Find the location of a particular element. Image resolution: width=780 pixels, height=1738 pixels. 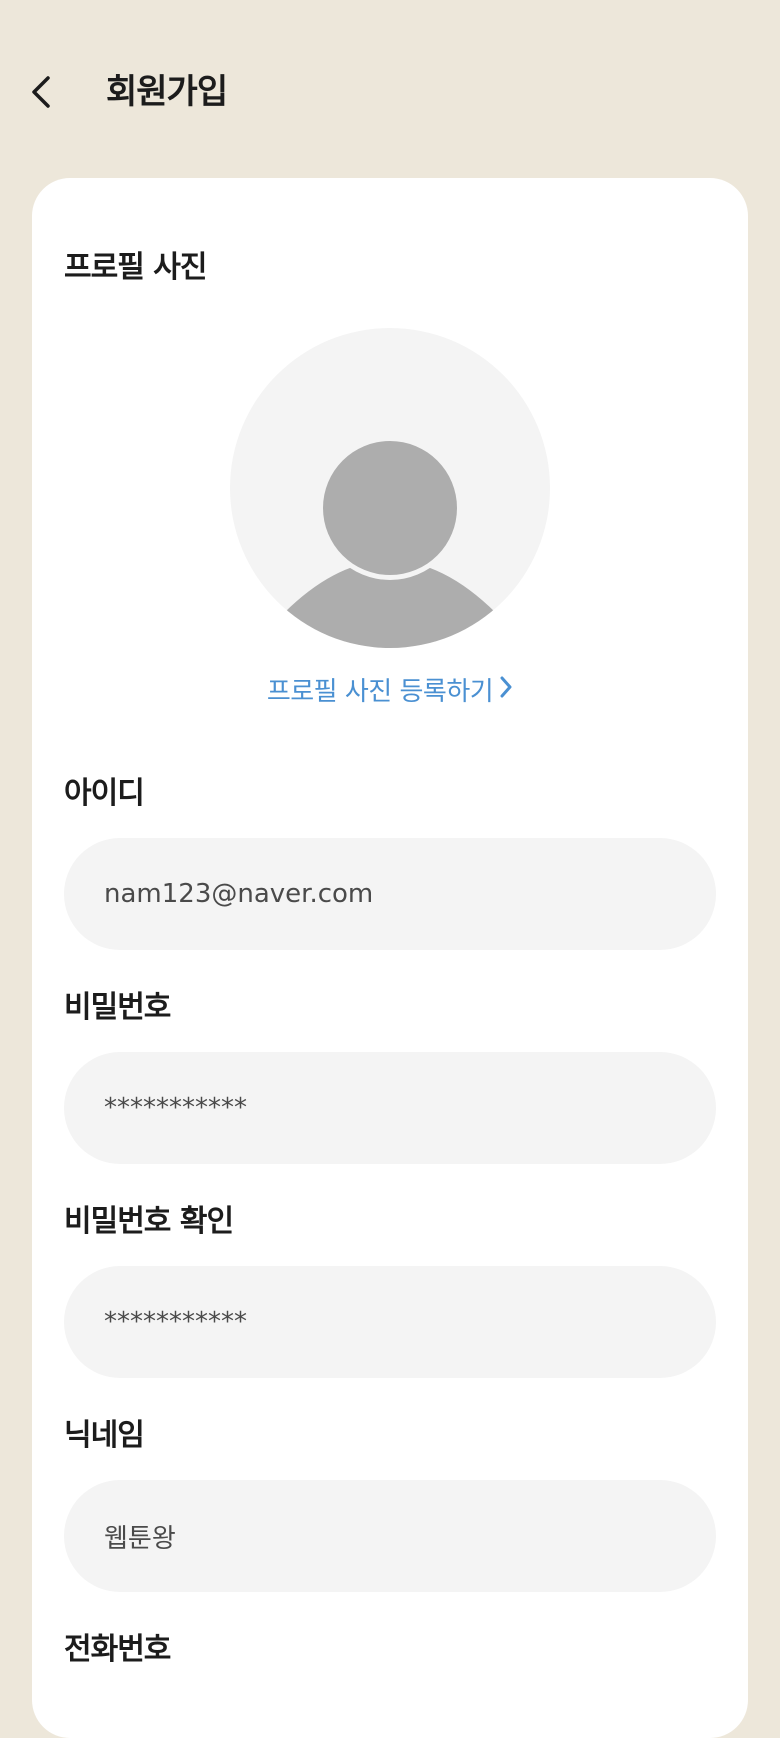

back-button is located at coordinates (46, 92).